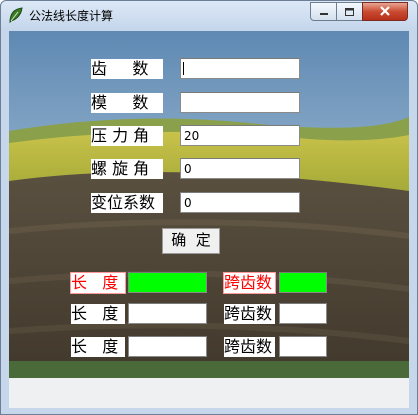 The width and height of the screenshot is (418, 415). What do you see at coordinates (209, 16) in the screenshot?
I see `title-bar: 公法线长度计算` at bounding box center [209, 16].